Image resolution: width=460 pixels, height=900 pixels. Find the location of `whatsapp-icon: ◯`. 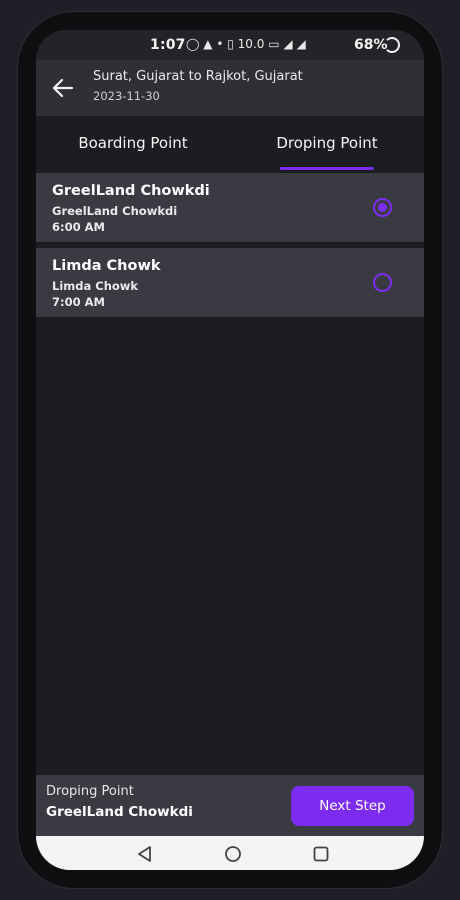

whatsapp-icon: ◯ is located at coordinates (193, 44).